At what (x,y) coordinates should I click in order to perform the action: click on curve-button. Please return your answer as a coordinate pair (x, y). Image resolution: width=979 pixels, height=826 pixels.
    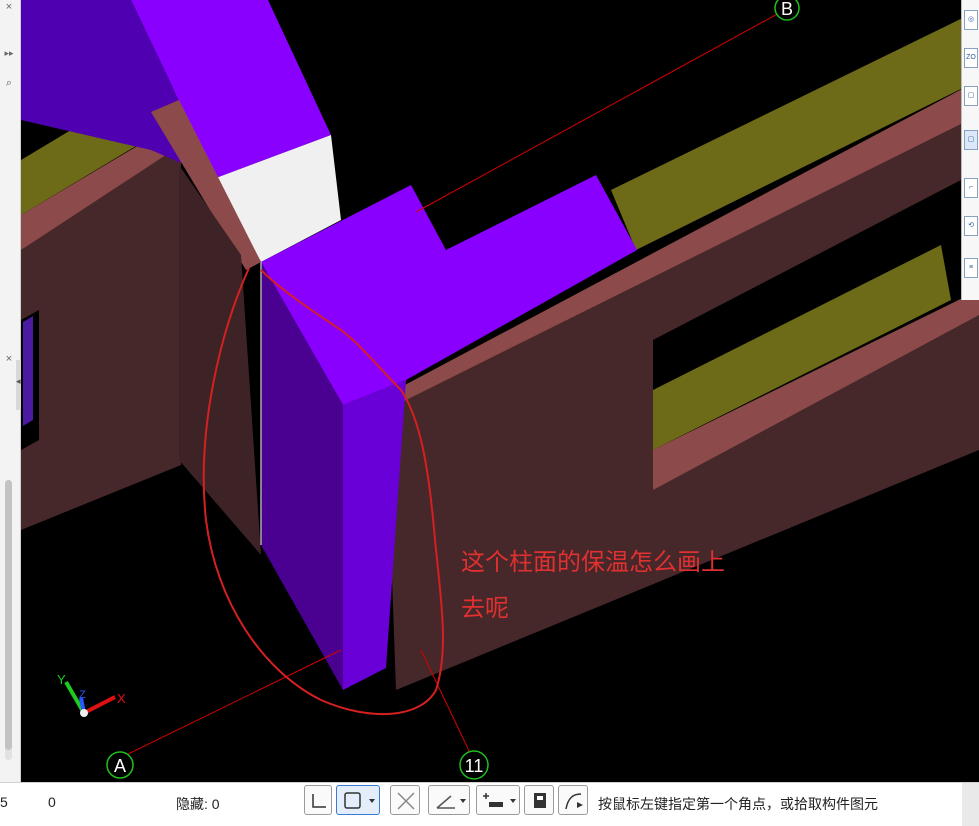
    Looking at the image, I should click on (573, 800).